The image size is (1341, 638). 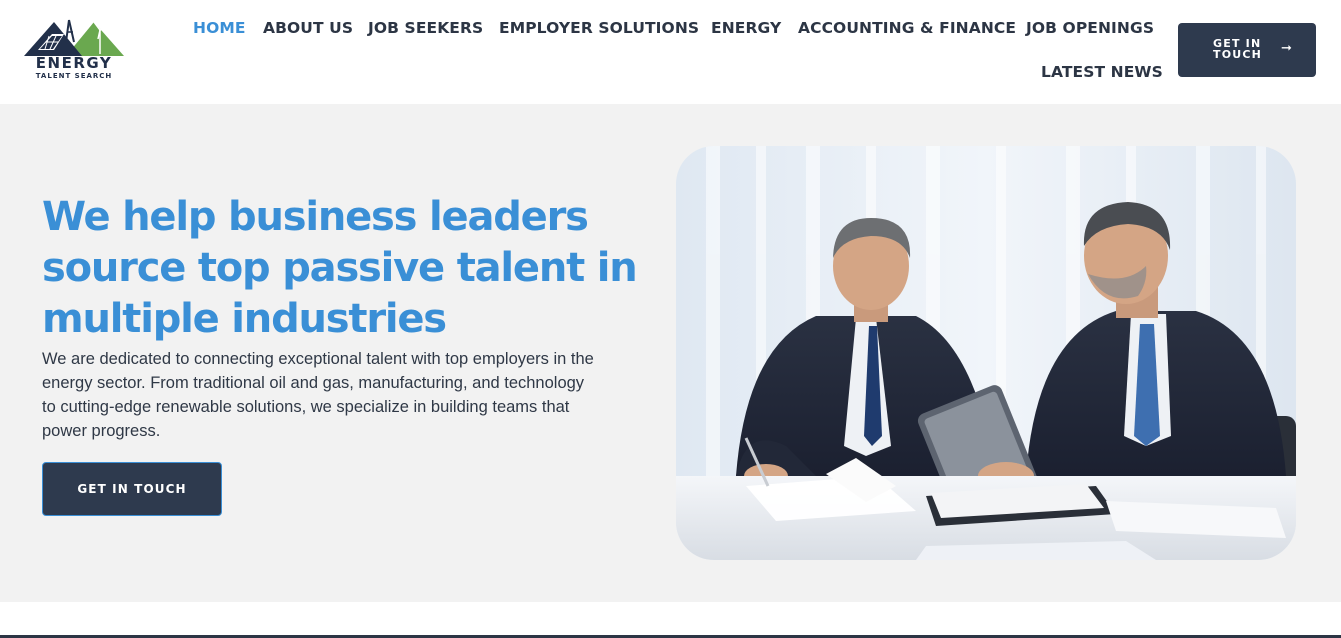 I want to click on nav-job-seekers: JOB SEEKERS, so click(x=425, y=28).